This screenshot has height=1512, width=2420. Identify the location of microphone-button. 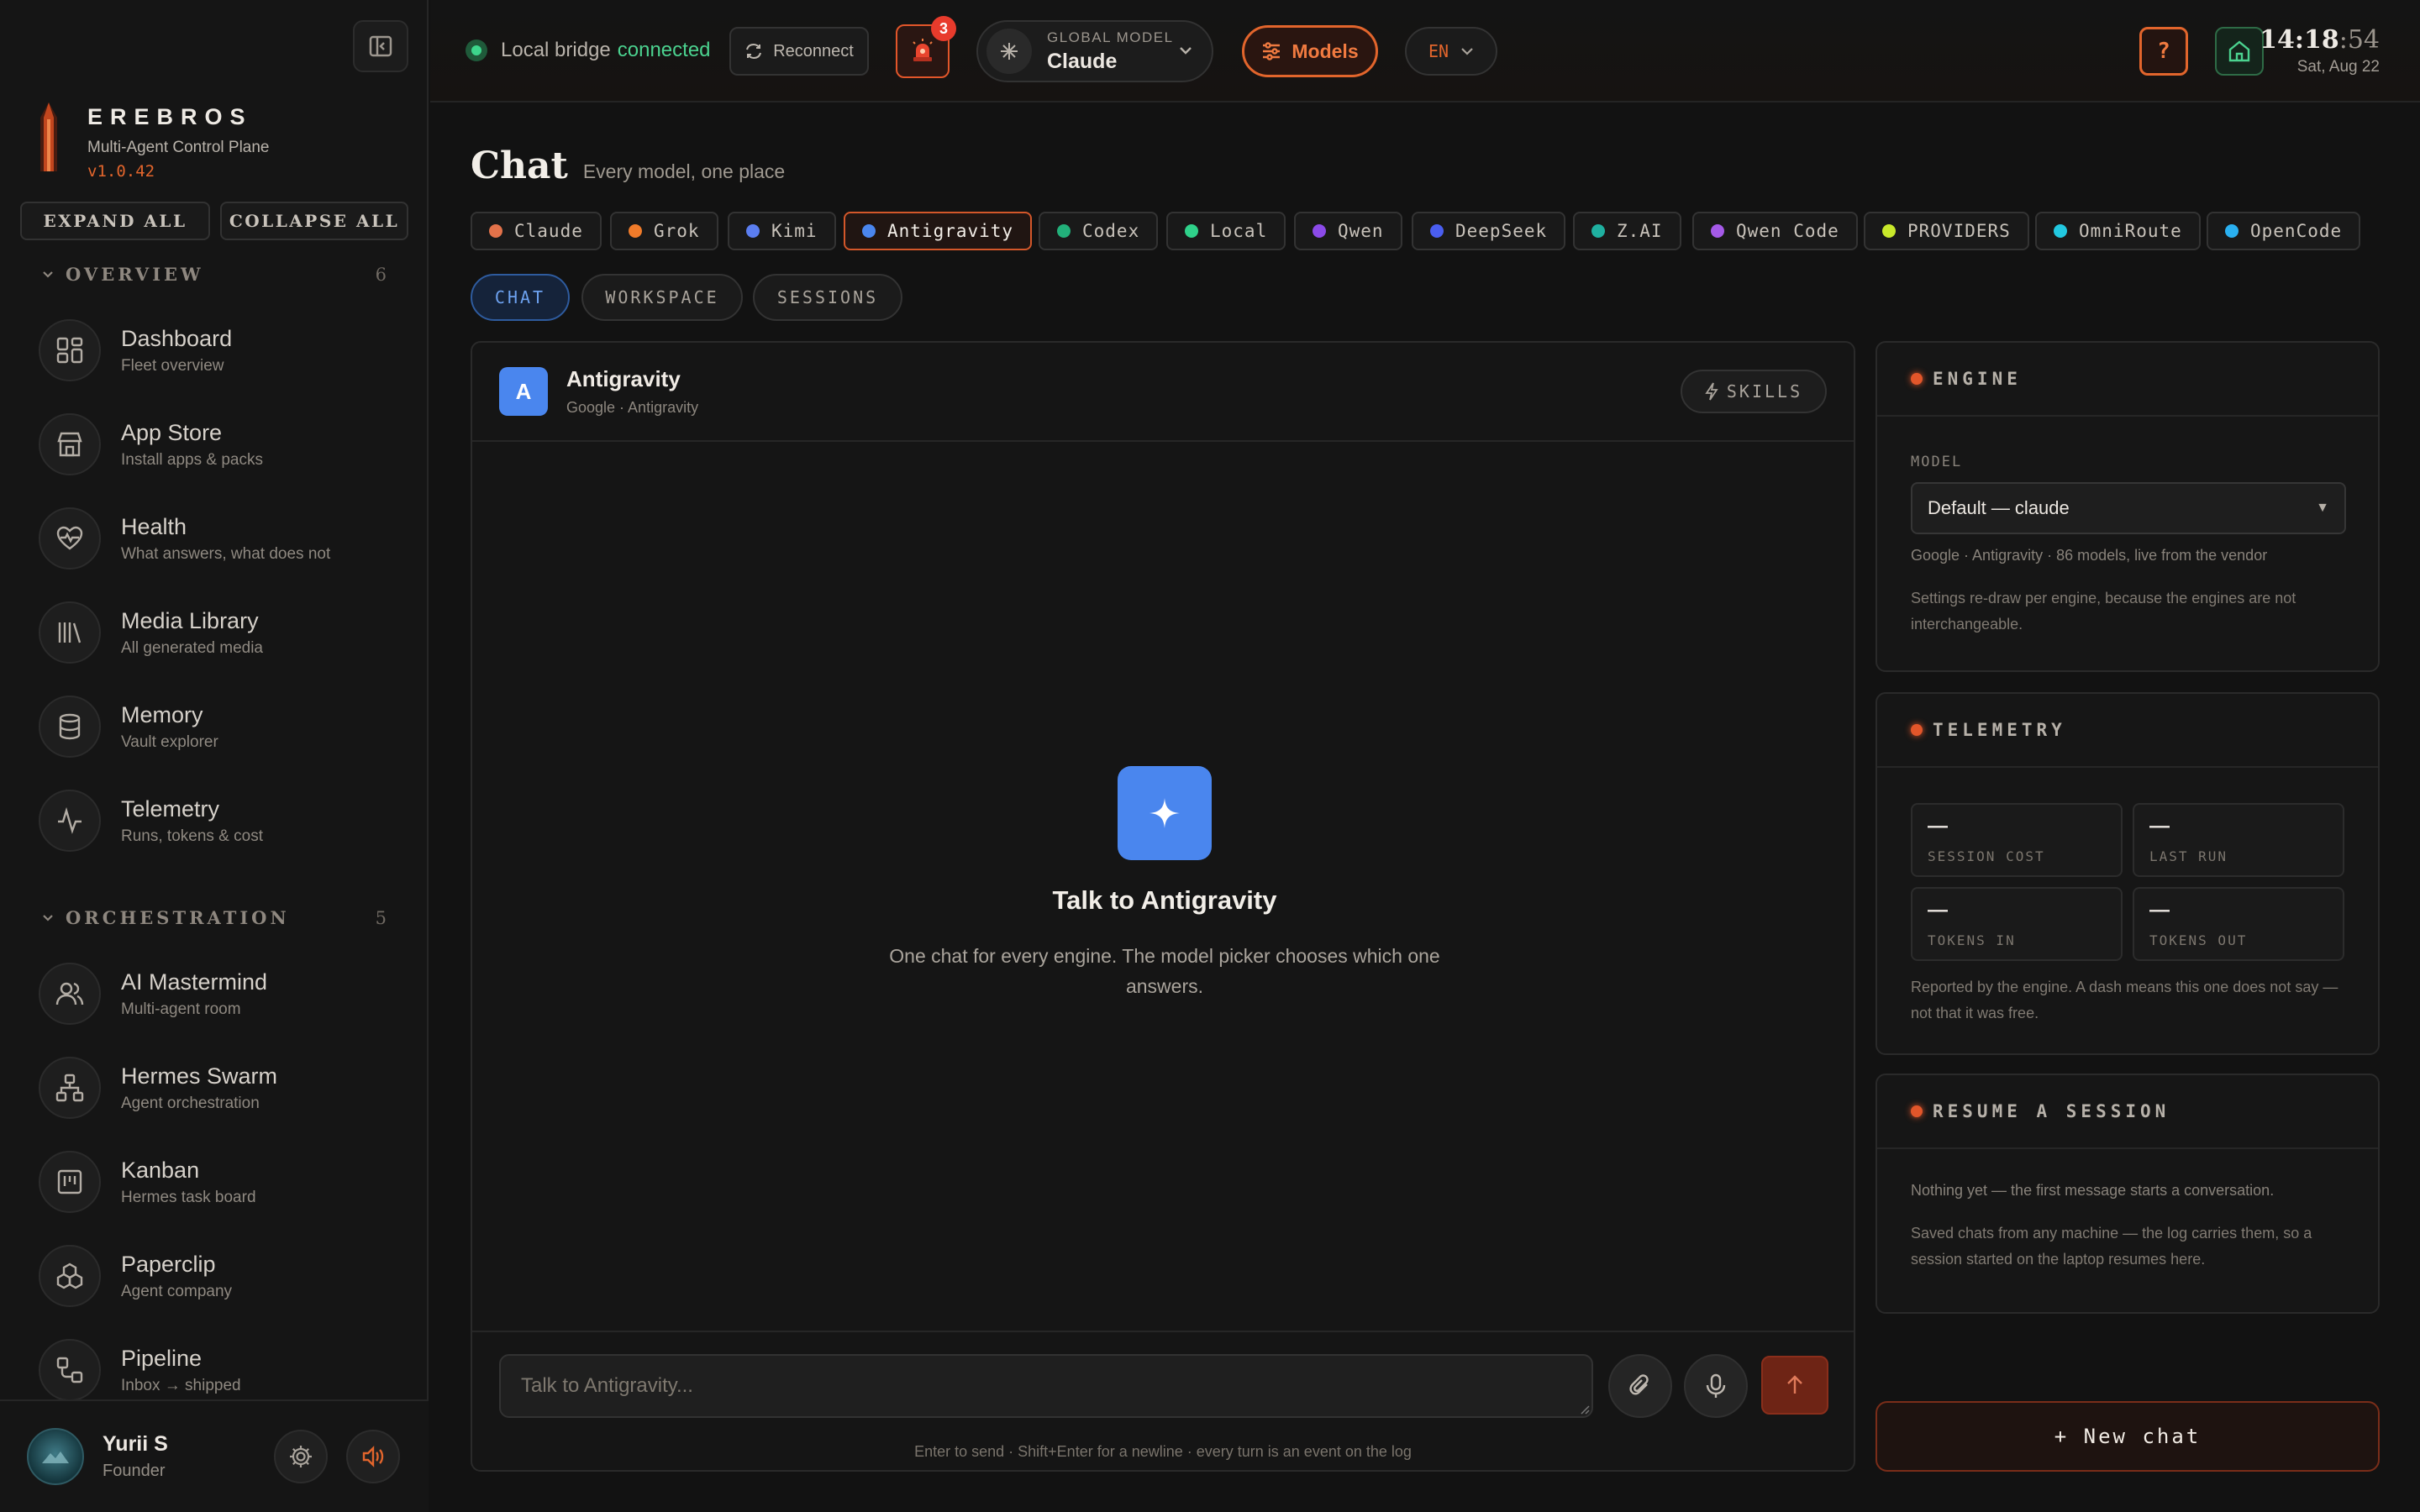
(1716, 1386).